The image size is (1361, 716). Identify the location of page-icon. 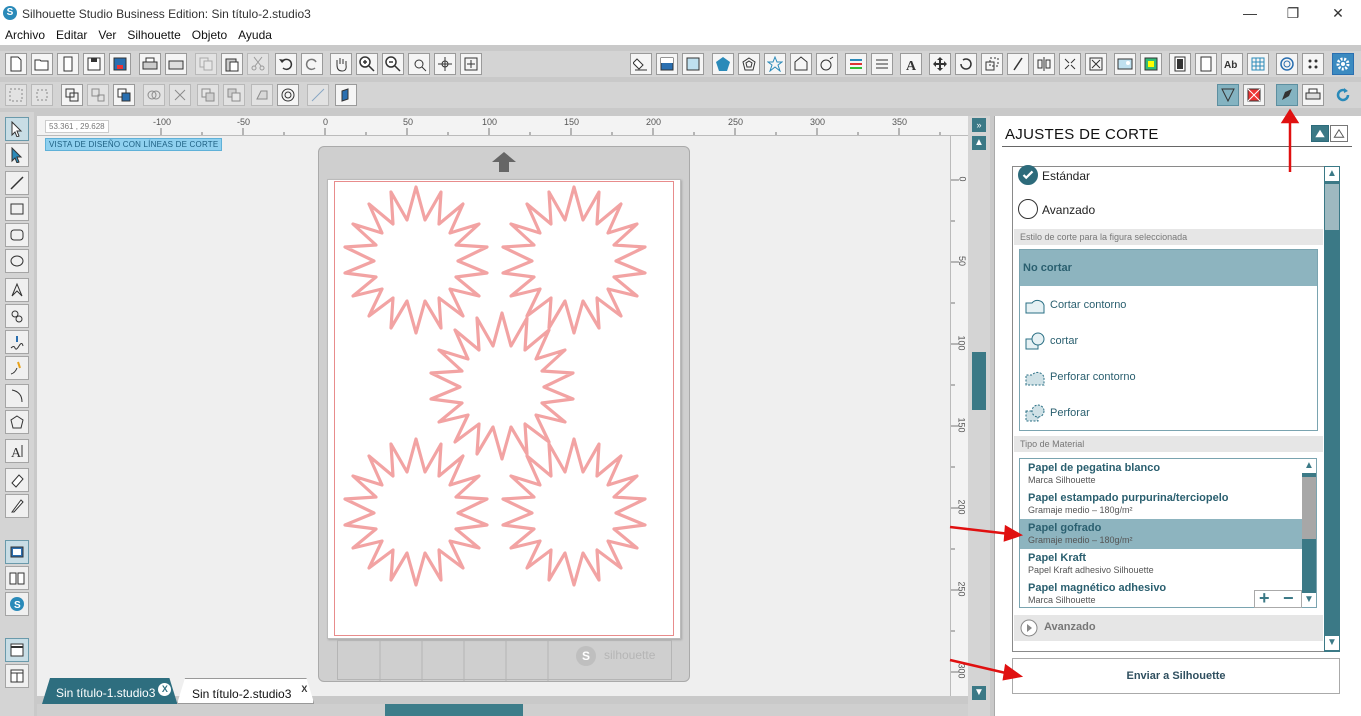
(1206, 64).